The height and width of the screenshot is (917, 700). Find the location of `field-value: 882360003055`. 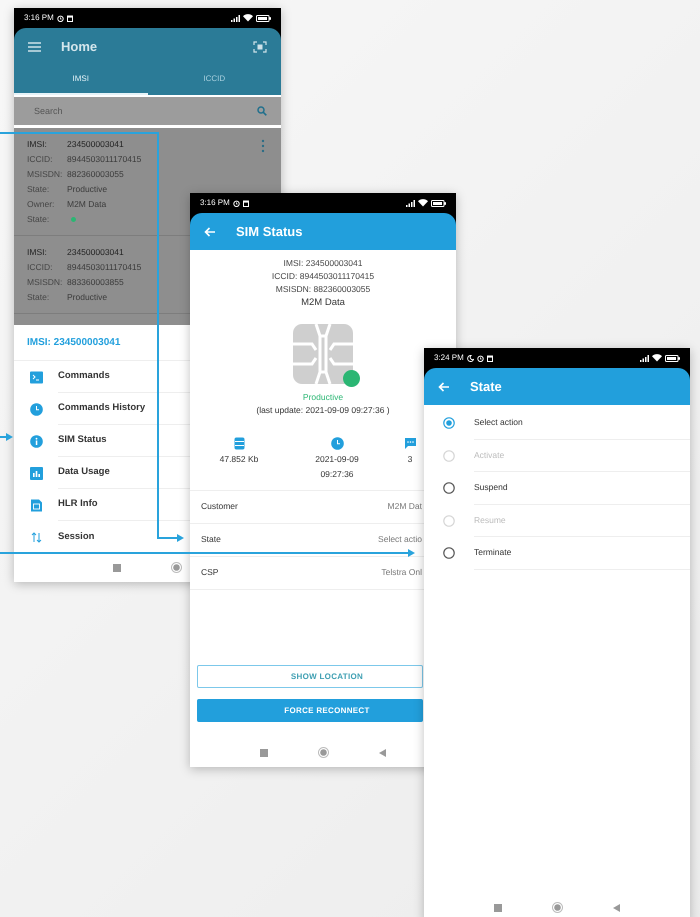

field-value: 882360003055 is located at coordinates (95, 174).